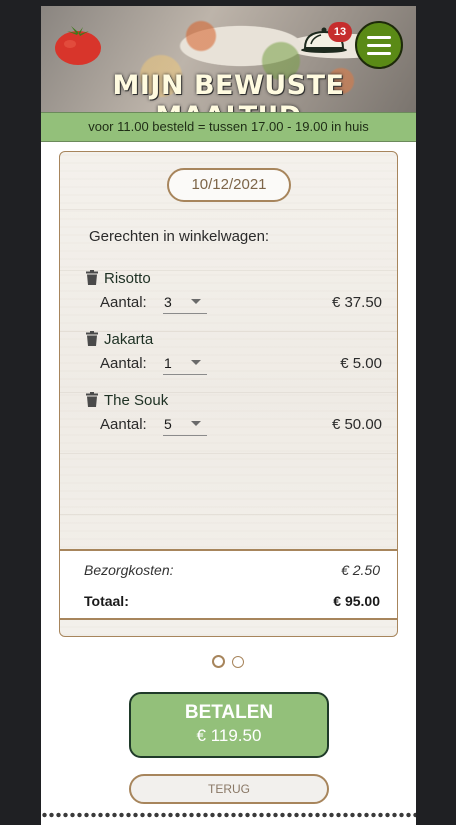 The width and height of the screenshot is (456, 825). I want to click on quantity-select: 1, so click(185, 365).